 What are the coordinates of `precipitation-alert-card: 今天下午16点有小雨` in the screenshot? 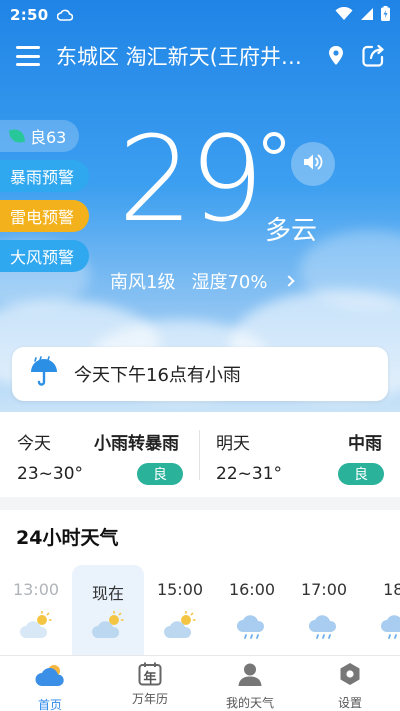 It's located at (200, 374).